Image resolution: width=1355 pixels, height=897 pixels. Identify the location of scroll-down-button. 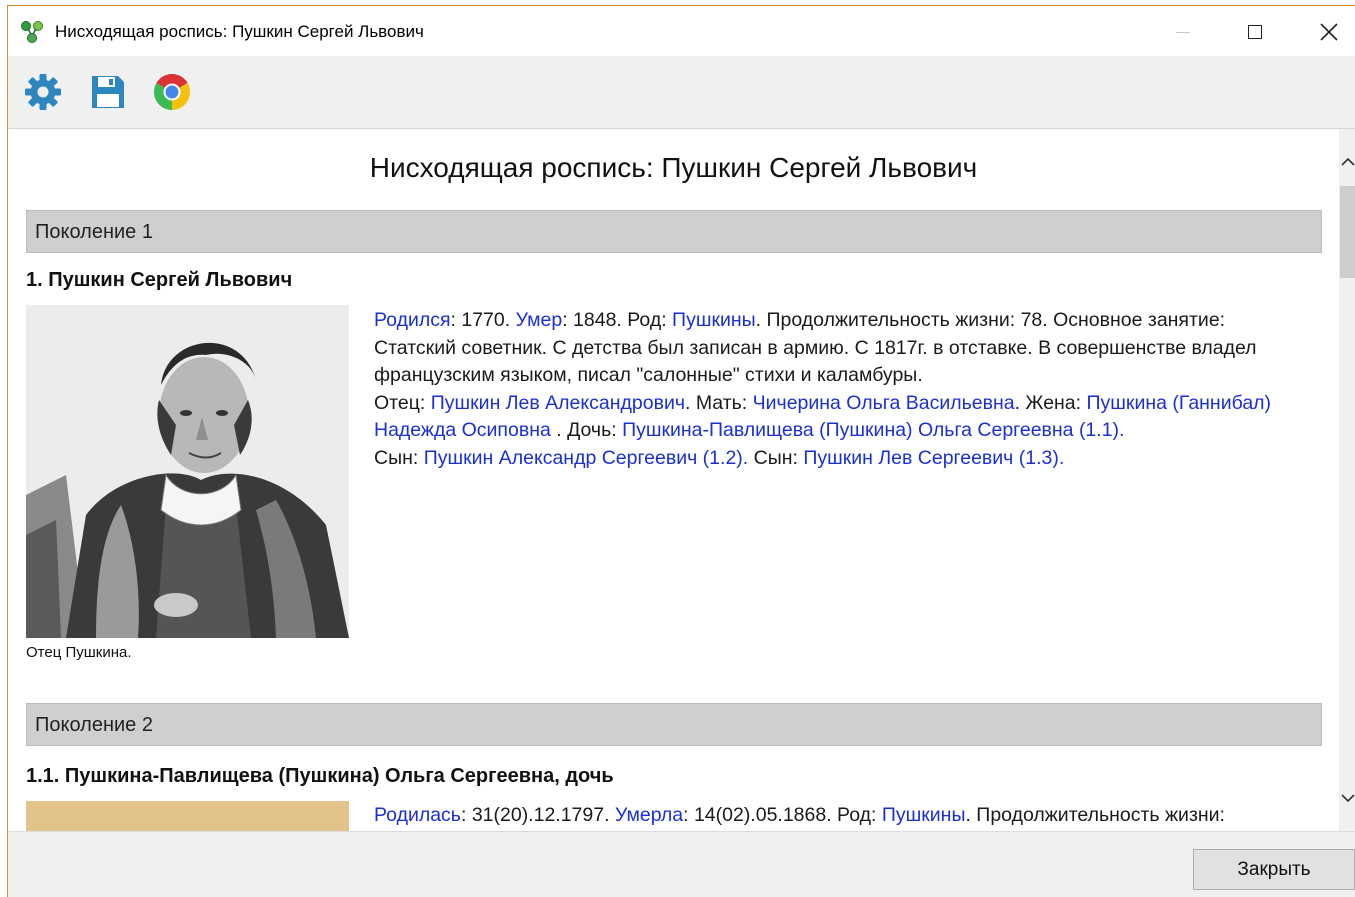
(1347, 797).